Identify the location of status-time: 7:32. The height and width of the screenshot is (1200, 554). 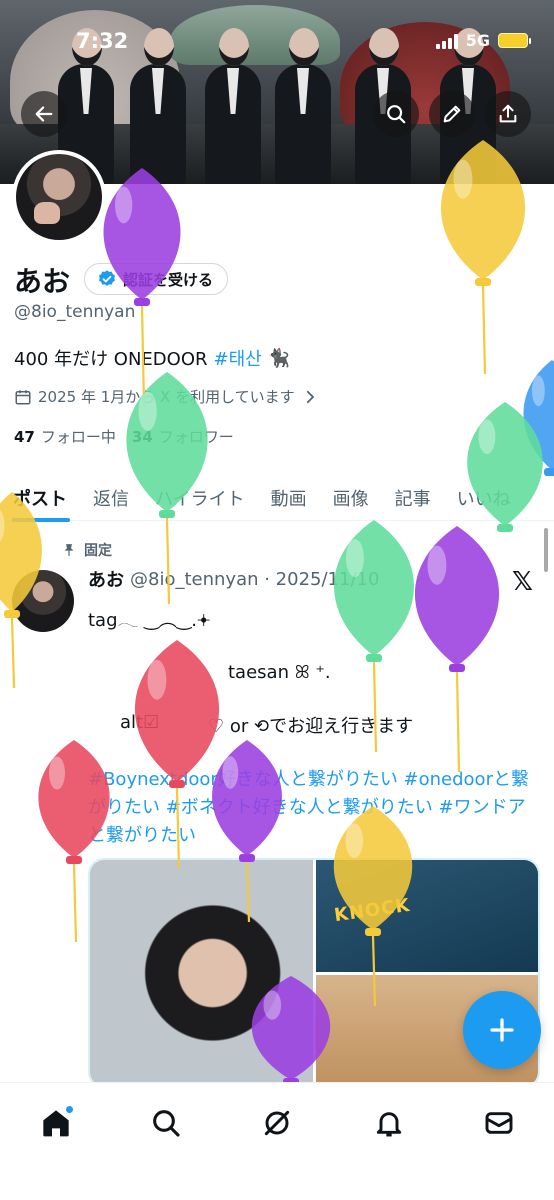
(102, 41).